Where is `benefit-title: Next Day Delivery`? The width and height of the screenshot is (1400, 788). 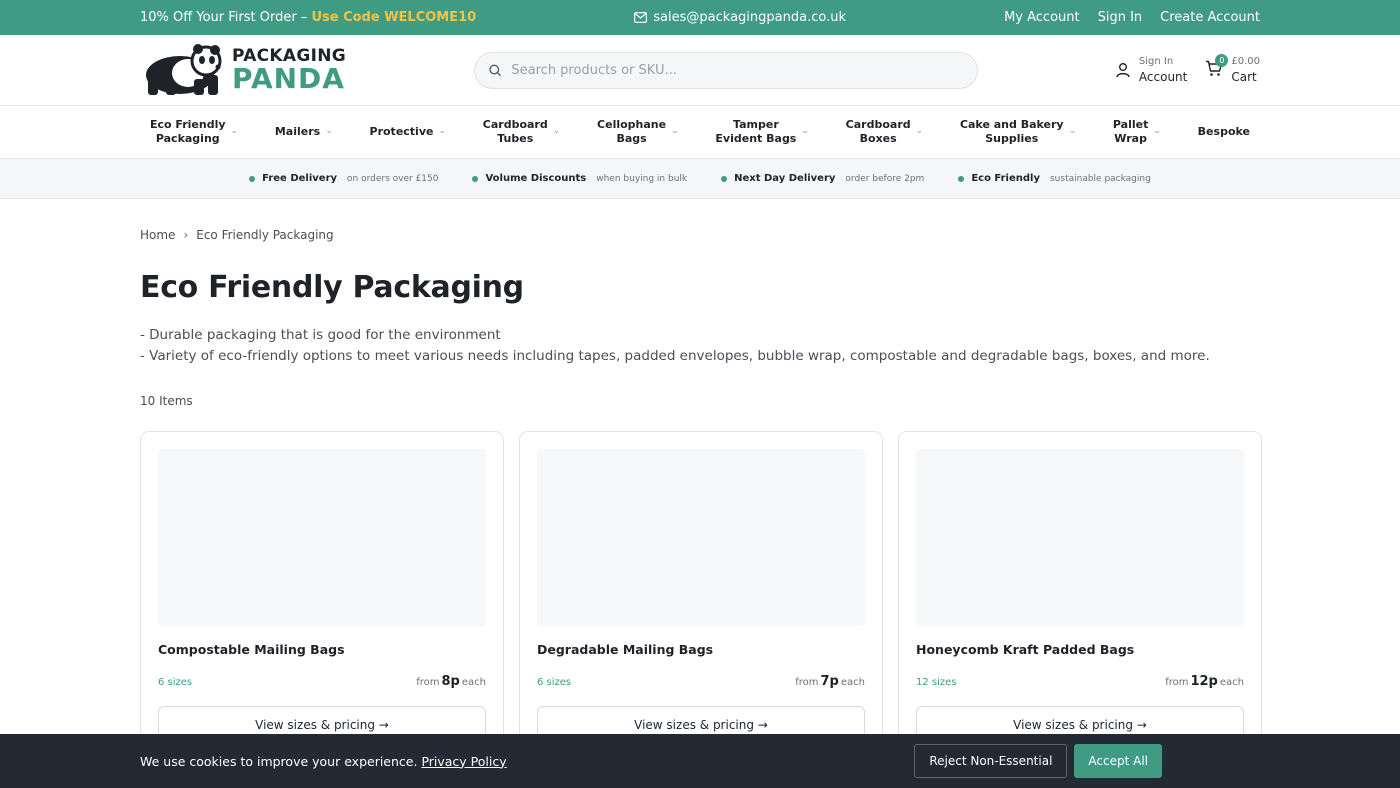 benefit-title: Next Day Delivery is located at coordinates (785, 178).